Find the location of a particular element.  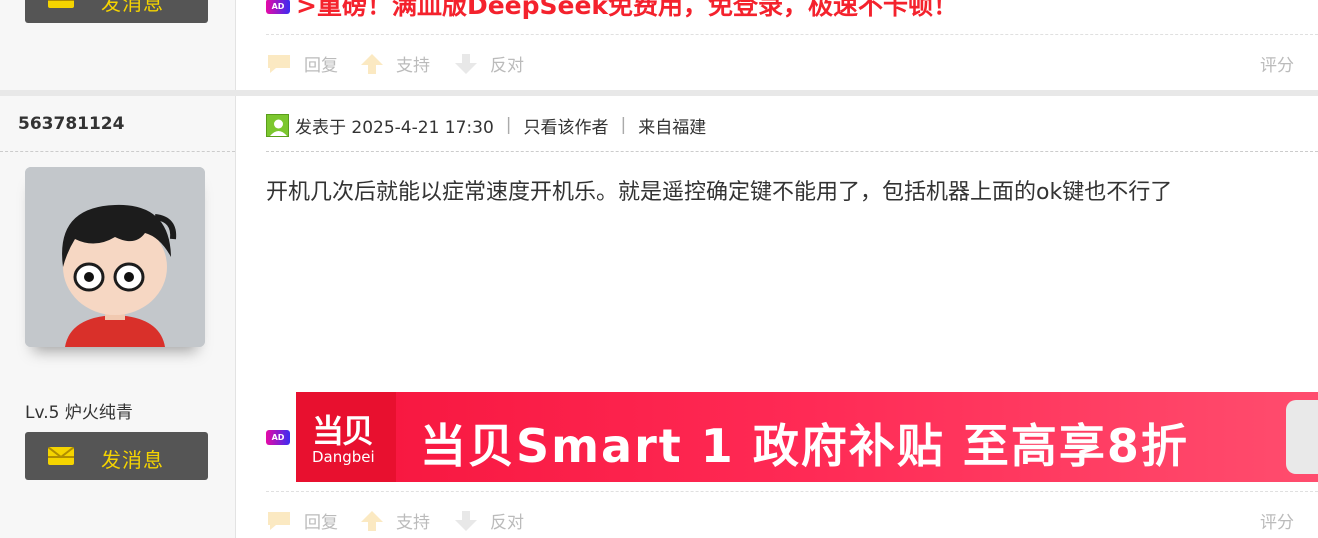

brand-name: 当贝 is located at coordinates (343, 431).